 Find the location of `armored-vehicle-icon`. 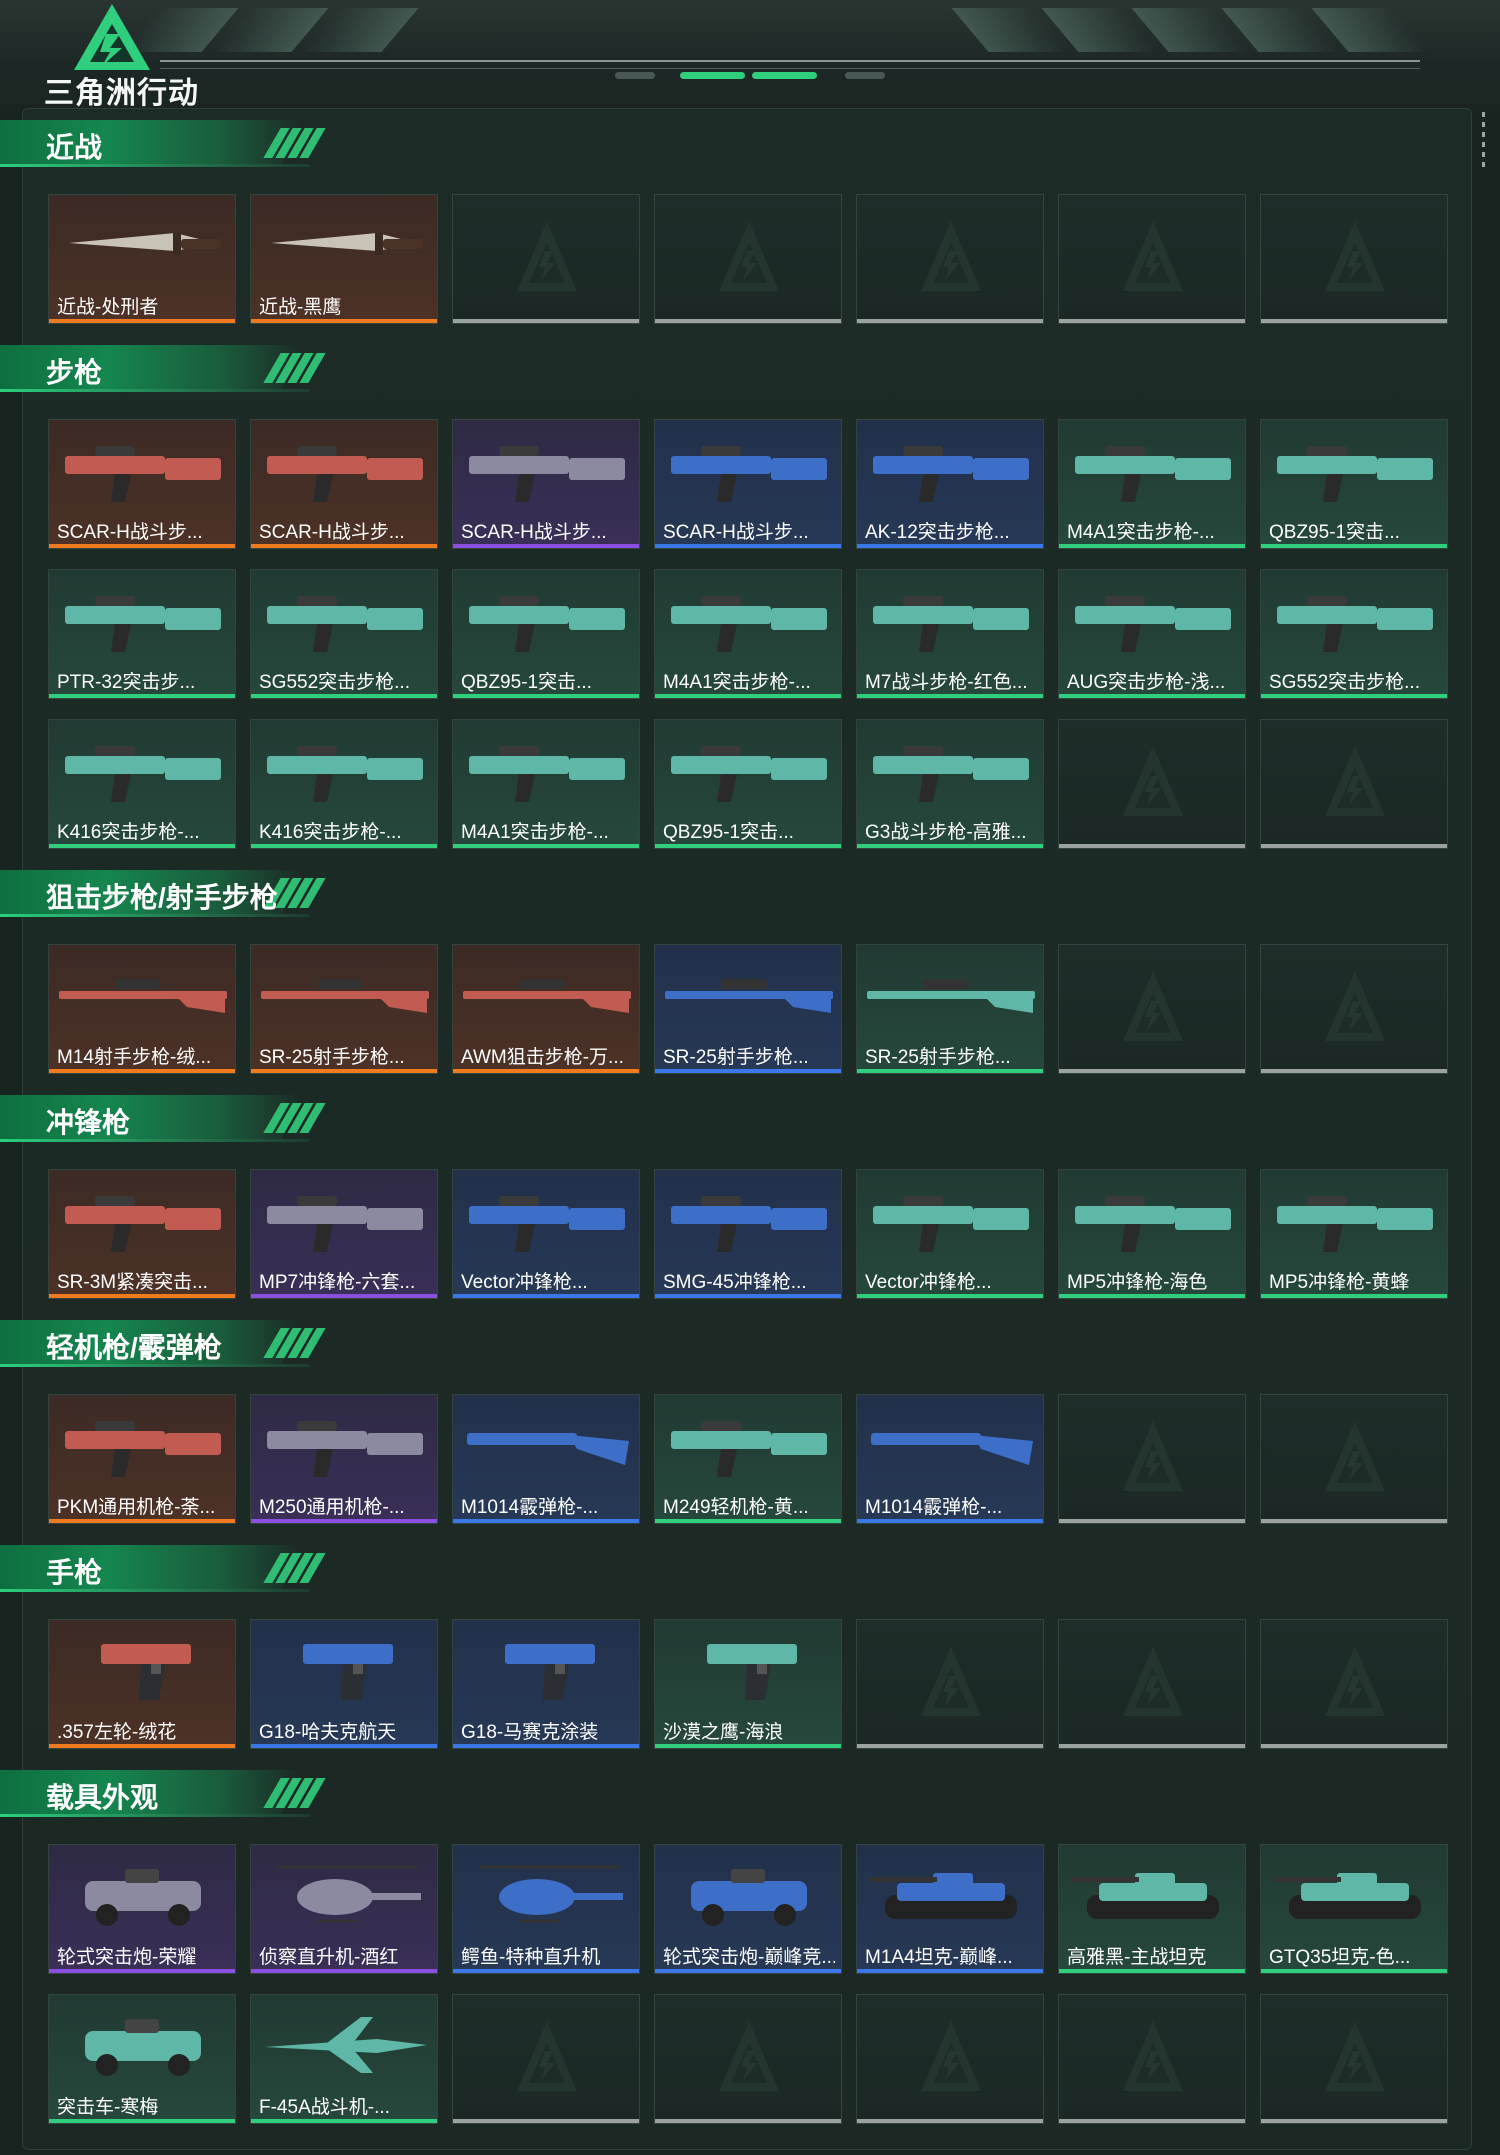

armored-vehicle-icon is located at coordinates (749, 1897).